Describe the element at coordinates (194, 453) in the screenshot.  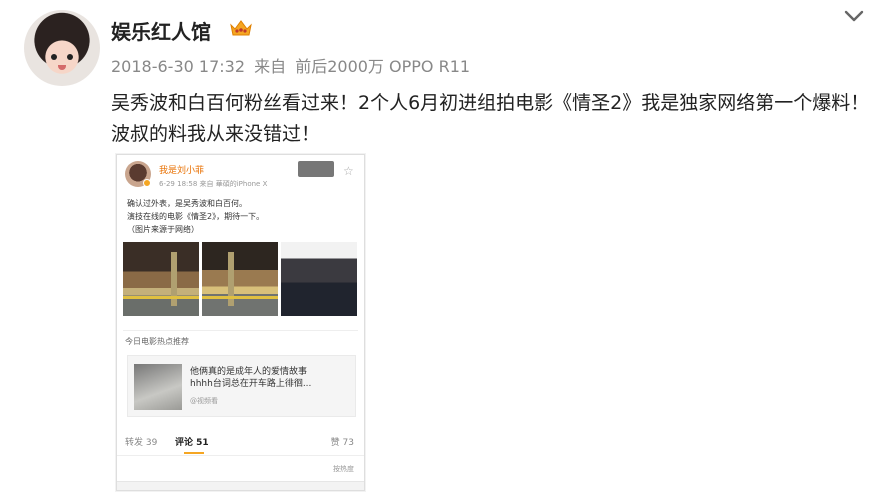
I see `card-tab-underline` at that location.